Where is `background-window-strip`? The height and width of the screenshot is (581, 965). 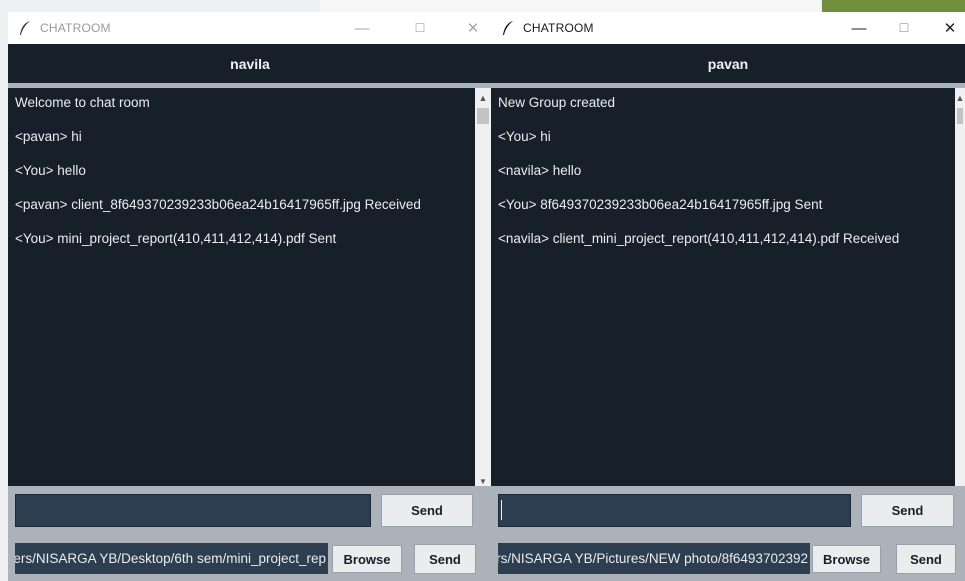 background-window-strip is located at coordinates (570, 6).